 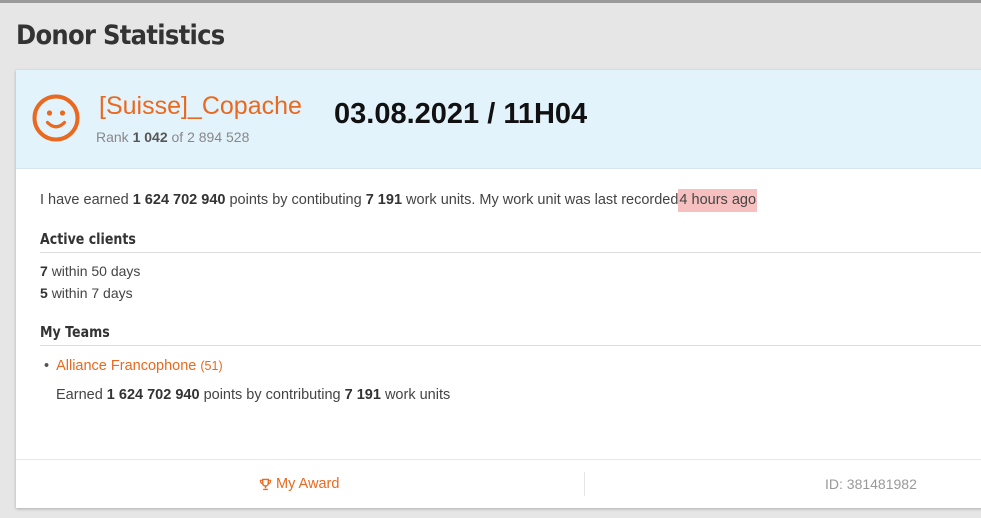 I want to click on datetime-stamp: 03.08.2021 / 11H04, so click(x=461, y=114).